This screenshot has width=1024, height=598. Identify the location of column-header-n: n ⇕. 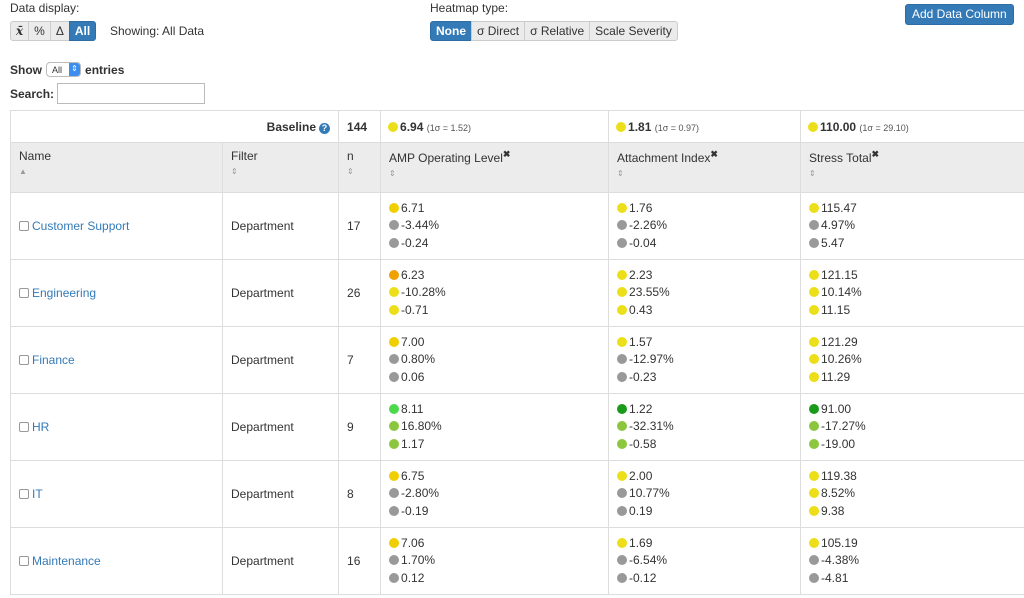
(360, 167).